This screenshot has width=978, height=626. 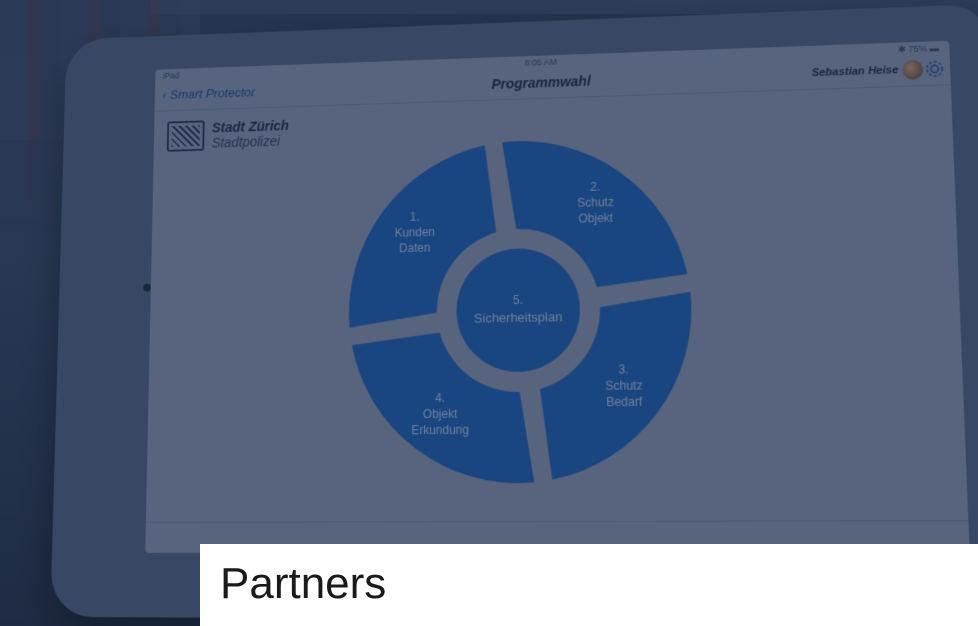 I want to click on wheel-segment-4-number: 4., so click(x=440, y=398).